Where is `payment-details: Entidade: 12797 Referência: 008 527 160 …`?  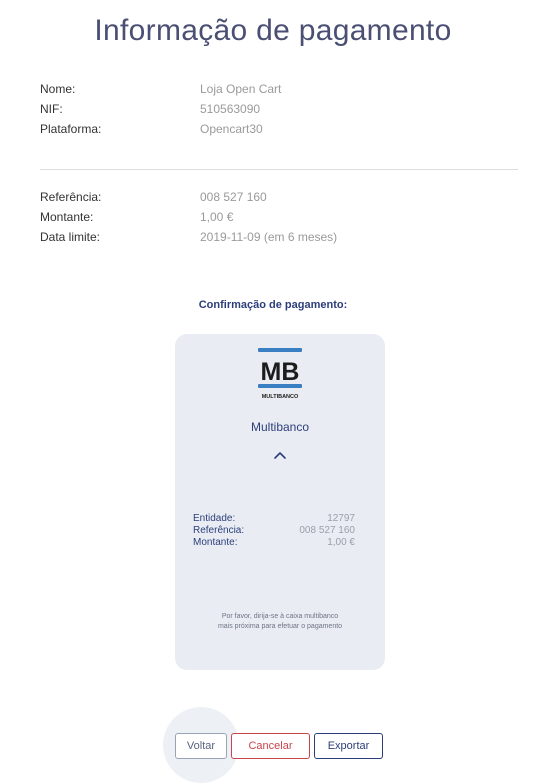
payment-details: Entidade: 12797 Referência: 008 527 160 … is located at coordinates (274, 531).